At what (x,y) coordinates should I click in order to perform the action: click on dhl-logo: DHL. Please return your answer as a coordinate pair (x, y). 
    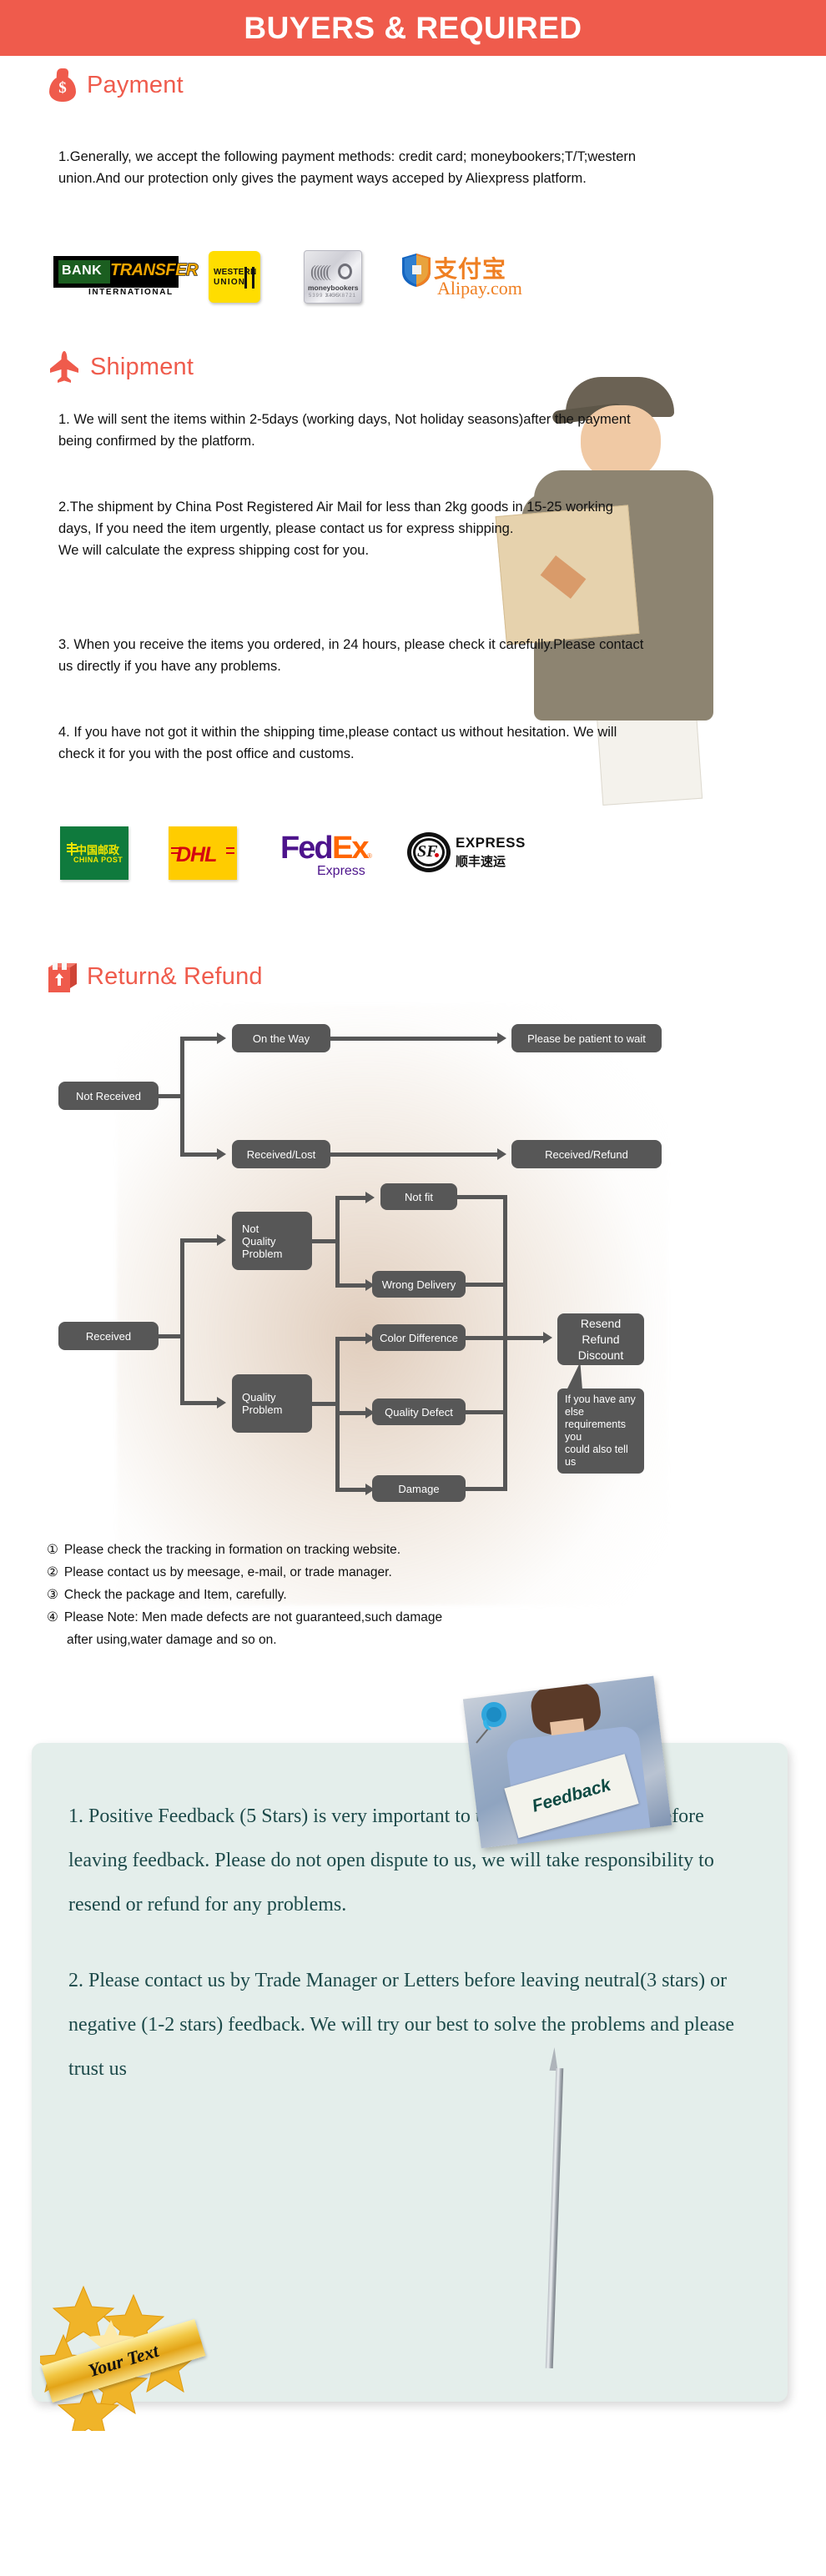
    Looking at the image, I should click on (203, 853).